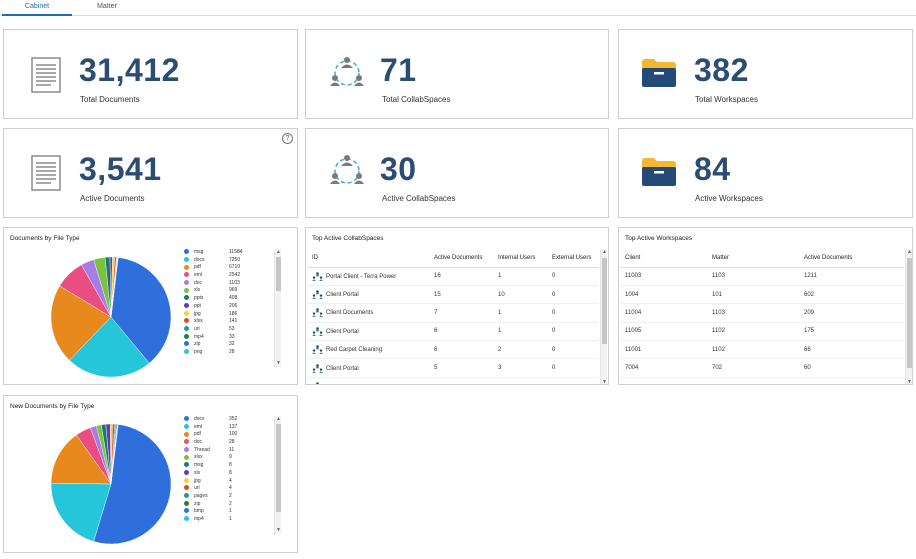 The image size is (916, 559). I want to click on help-icon: ?, so click(287, 138).